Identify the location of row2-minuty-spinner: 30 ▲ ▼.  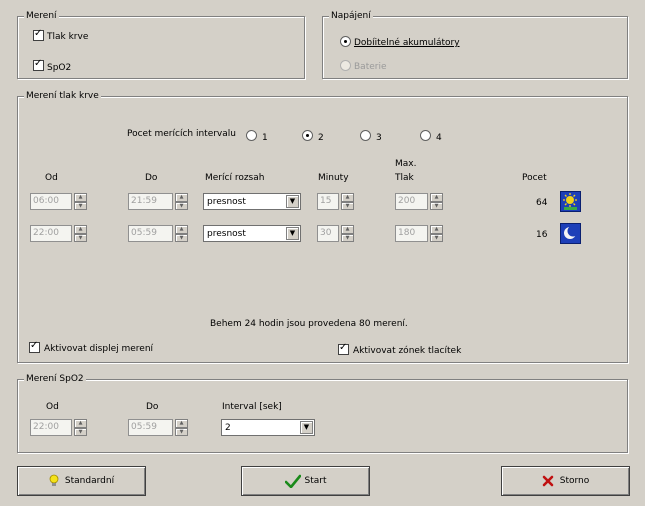
(335, 233).